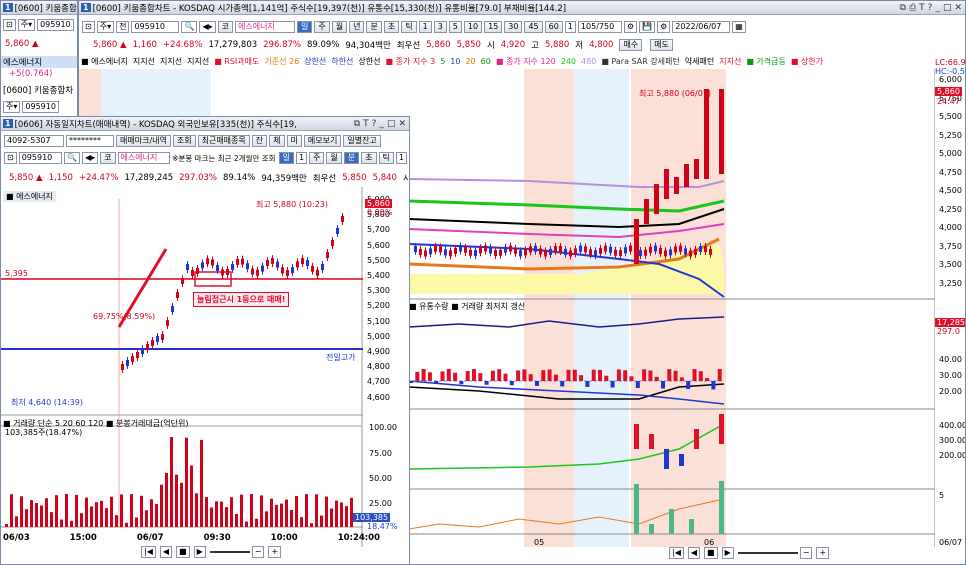  I want to click on minute-15: 15, so click(493, 27).